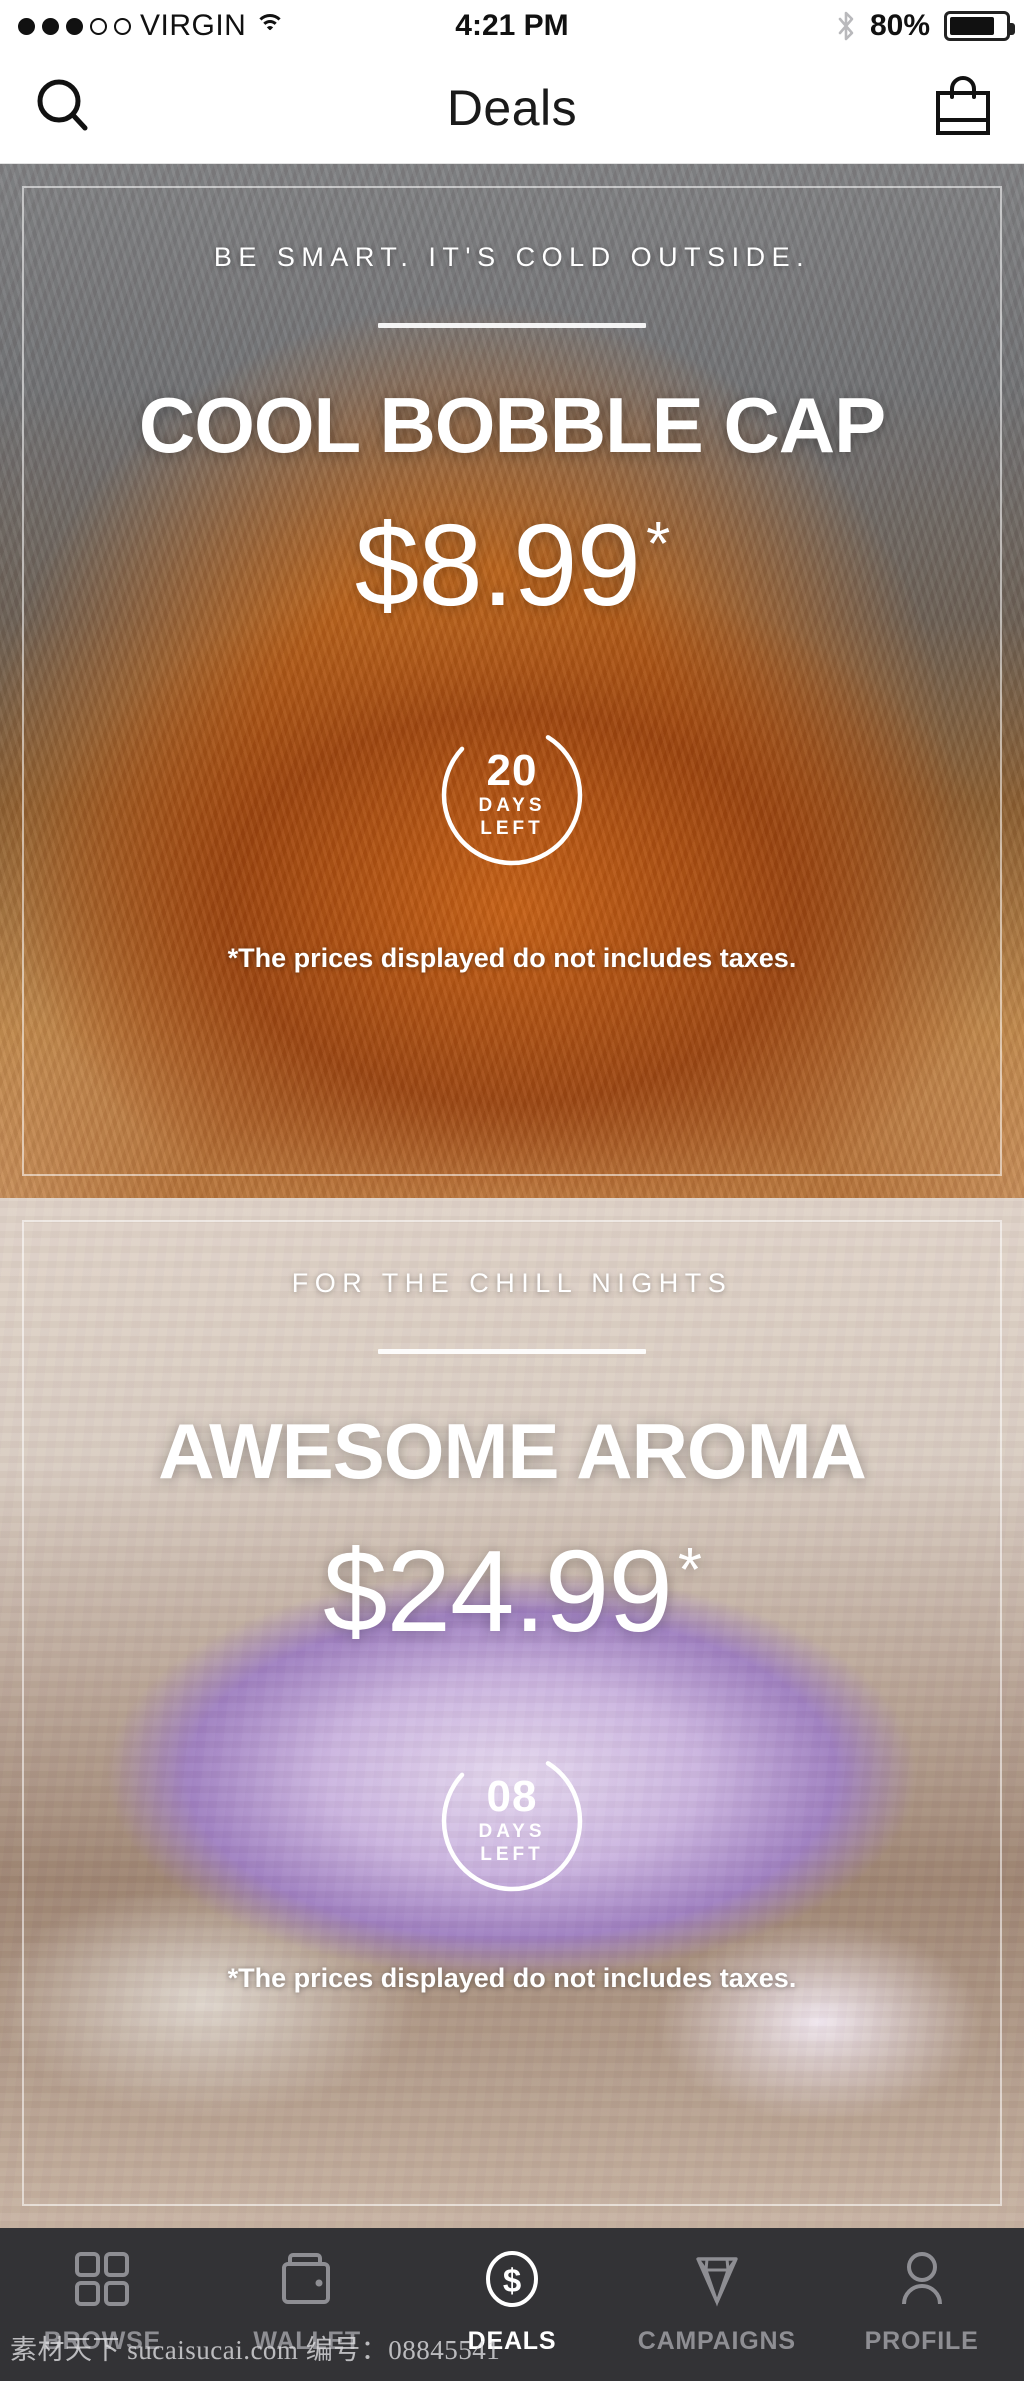  What do you see at coordinates (512, 1283) in the screenshot?
I see `deal-kicker: FOR THE CHILL NIGHTS` at bounding box center [512, 1283].